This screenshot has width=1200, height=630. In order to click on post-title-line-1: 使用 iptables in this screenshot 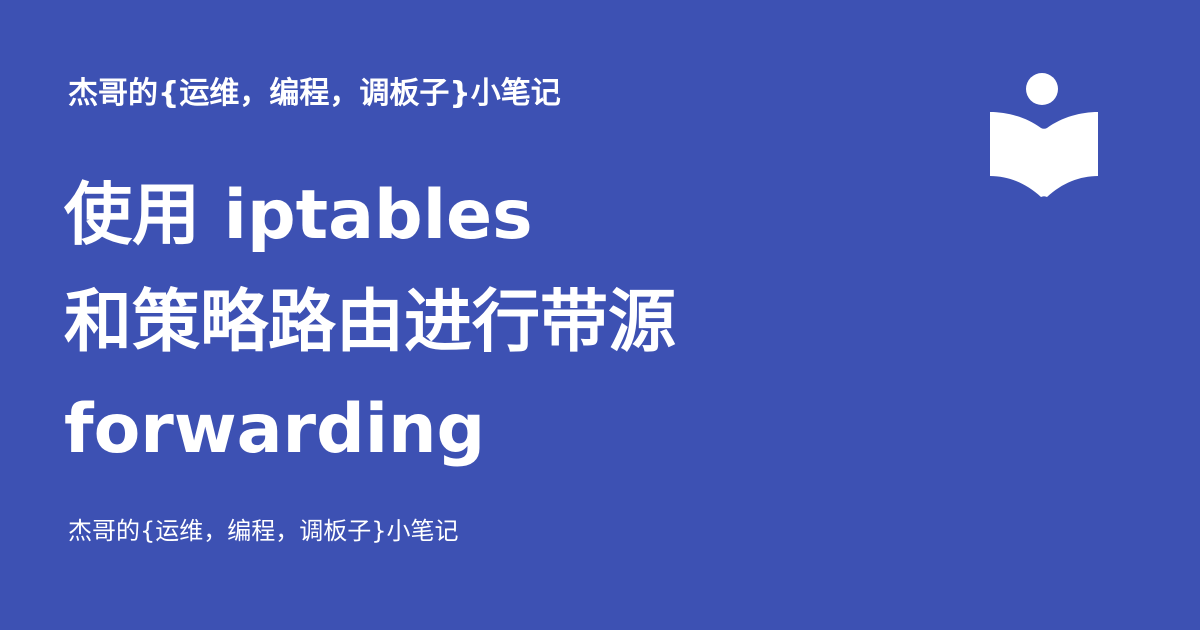, I will do `click(298, 215)`.